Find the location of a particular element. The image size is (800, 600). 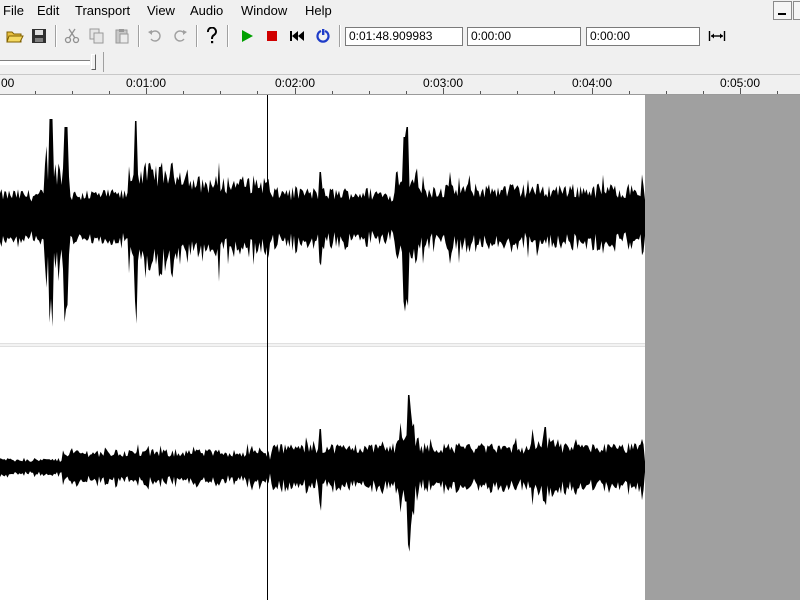

selection-end-field: 0:00:00 is located at coordinates (643, 36).